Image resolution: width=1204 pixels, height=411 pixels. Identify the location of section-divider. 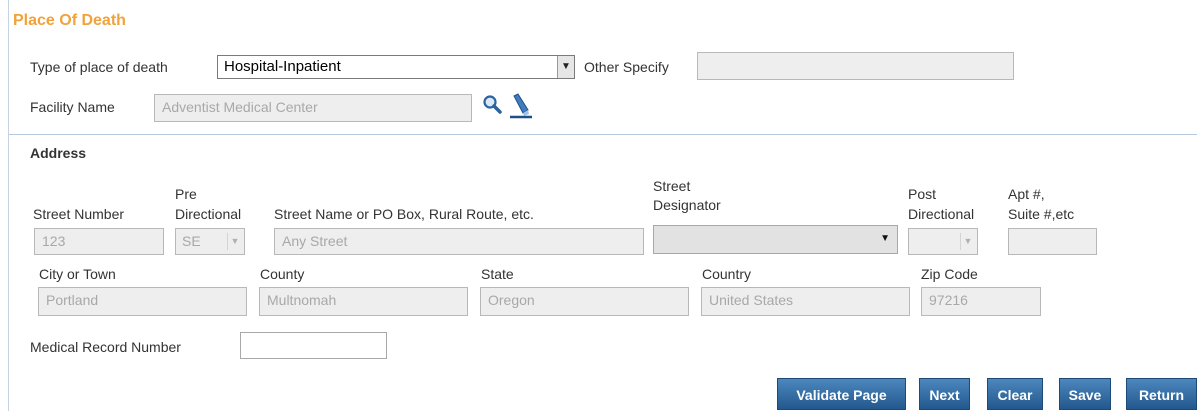
(603, 134).